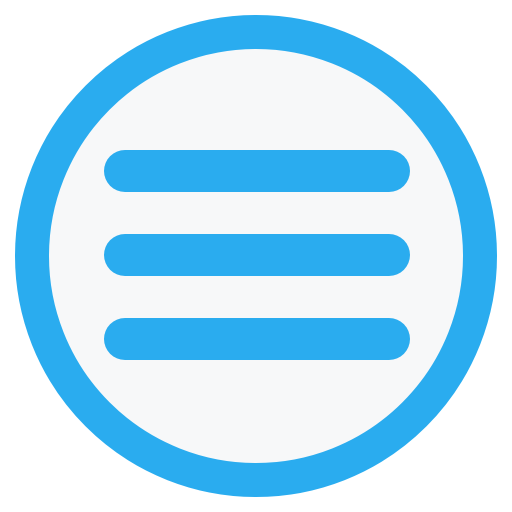 This screenshot has width=512, height=512. I want to click on menu-line-middle, so click(257, 255).